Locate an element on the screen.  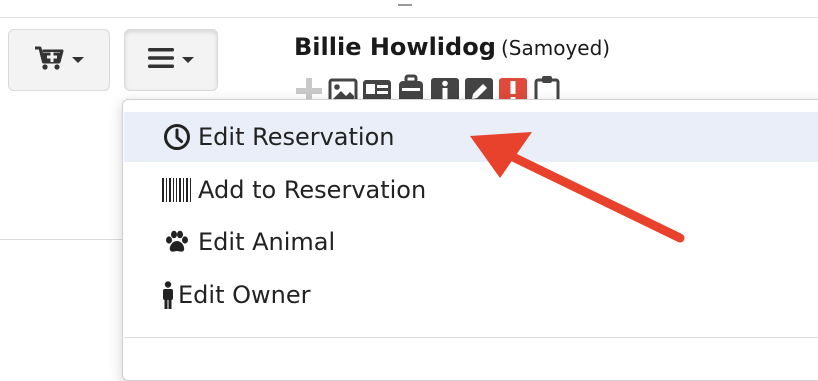
menu-item-label: Edit Owner is located at coordinates (244, 295).